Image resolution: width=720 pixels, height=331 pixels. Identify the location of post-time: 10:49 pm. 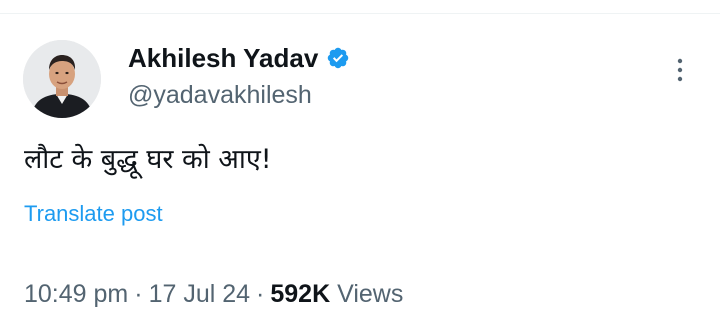
(76, 294).